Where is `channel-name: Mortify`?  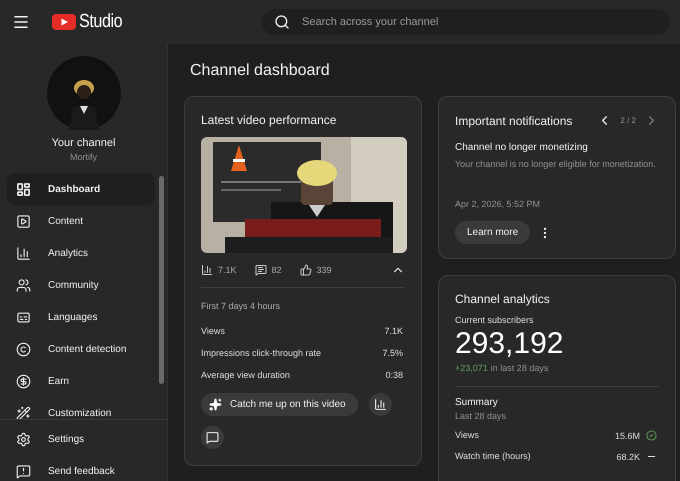 channel-name: Mortify is located at coordinates (83, 157).